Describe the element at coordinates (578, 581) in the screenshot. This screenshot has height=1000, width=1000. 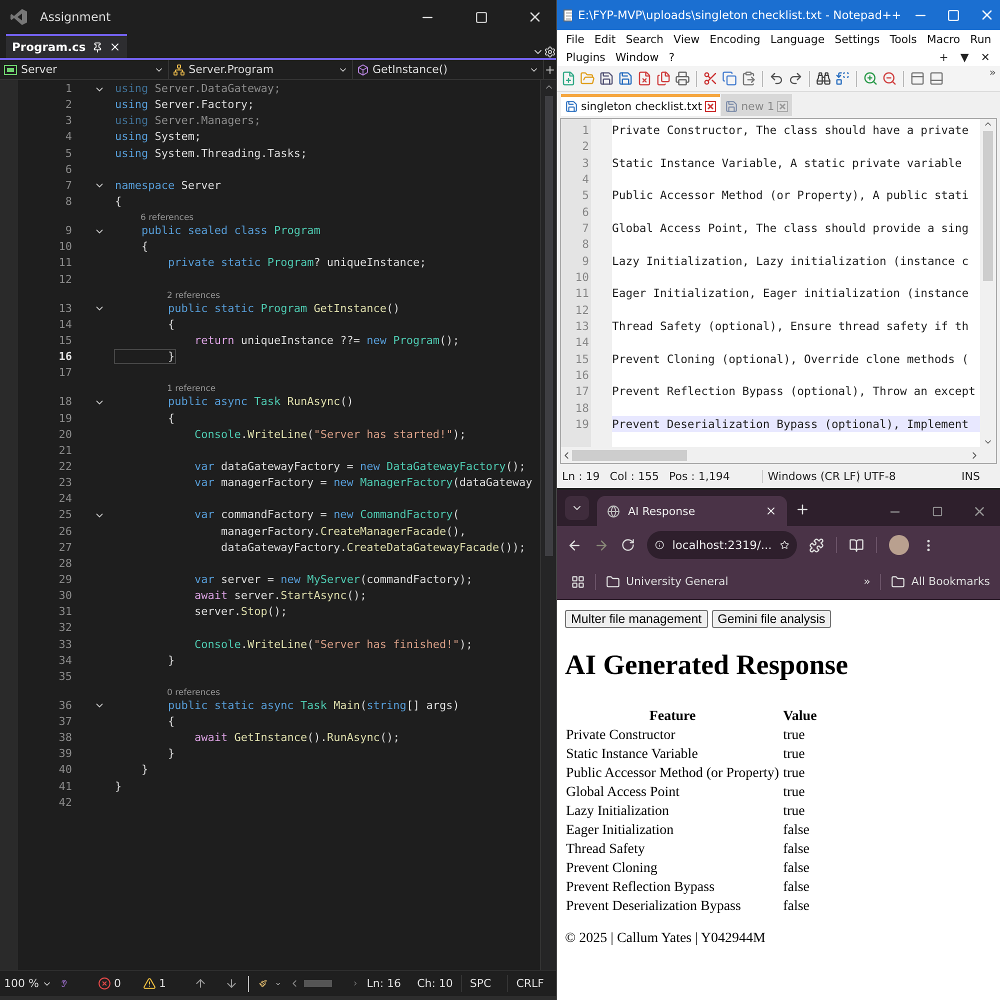
I see `apps-icon` at that location.